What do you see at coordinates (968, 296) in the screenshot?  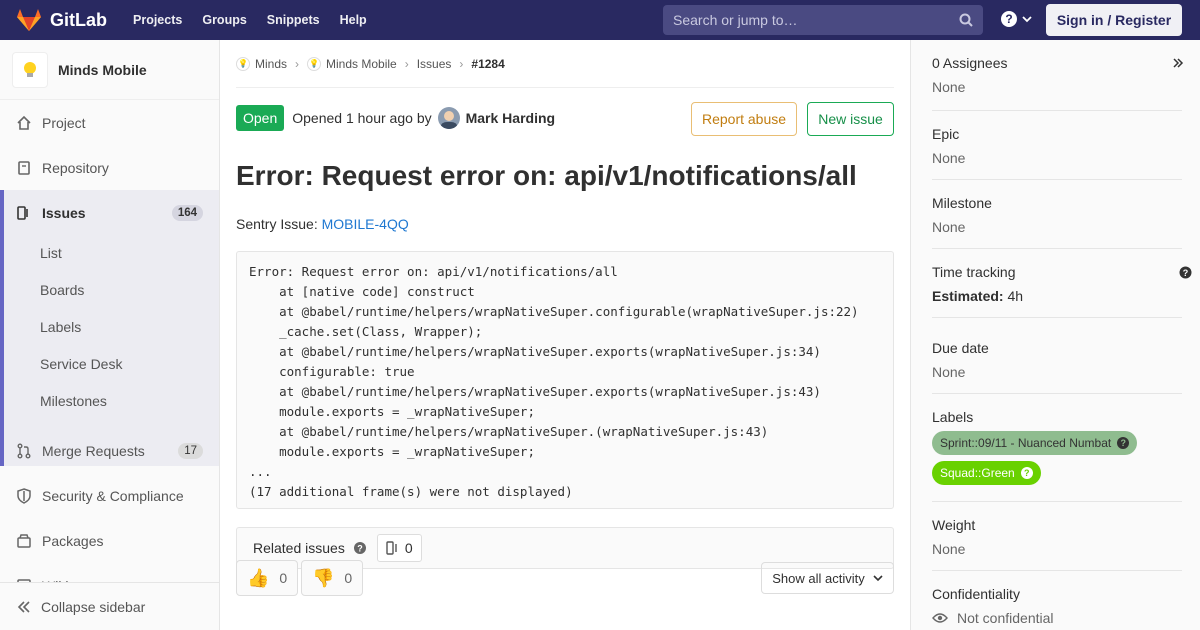 I see `estimated-label: Estimated:` at bounding box center [968, 296].